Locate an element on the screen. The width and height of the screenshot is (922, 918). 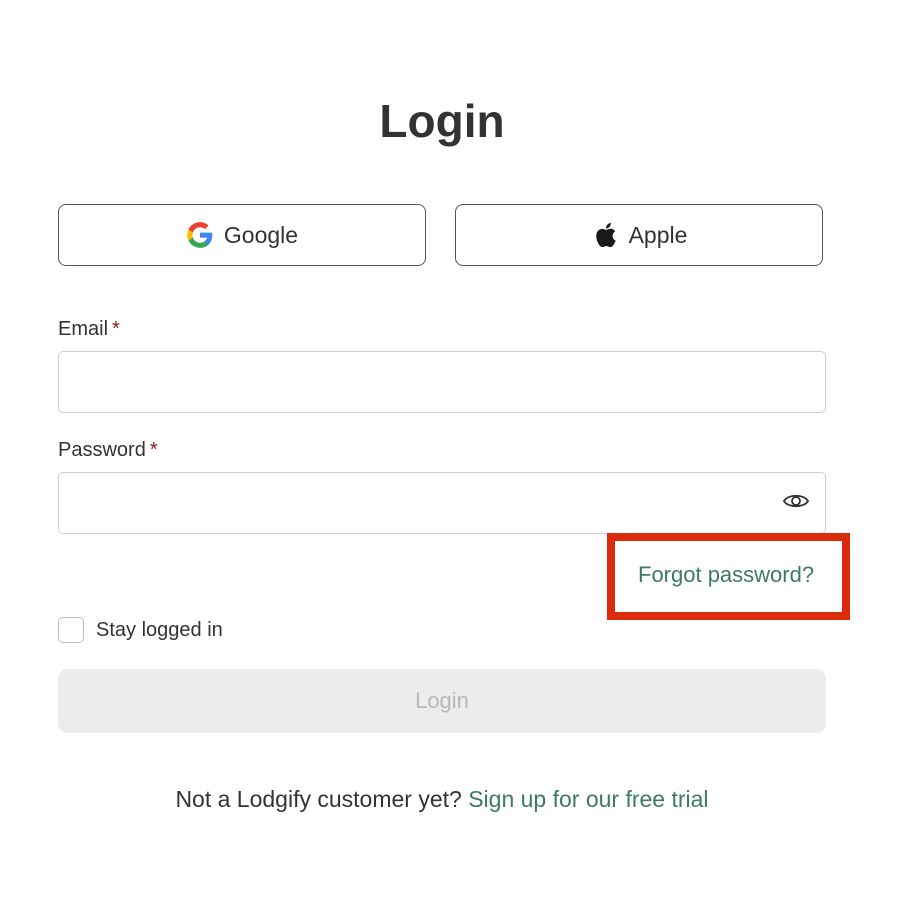
email-field is located at coordinates (442, 382).